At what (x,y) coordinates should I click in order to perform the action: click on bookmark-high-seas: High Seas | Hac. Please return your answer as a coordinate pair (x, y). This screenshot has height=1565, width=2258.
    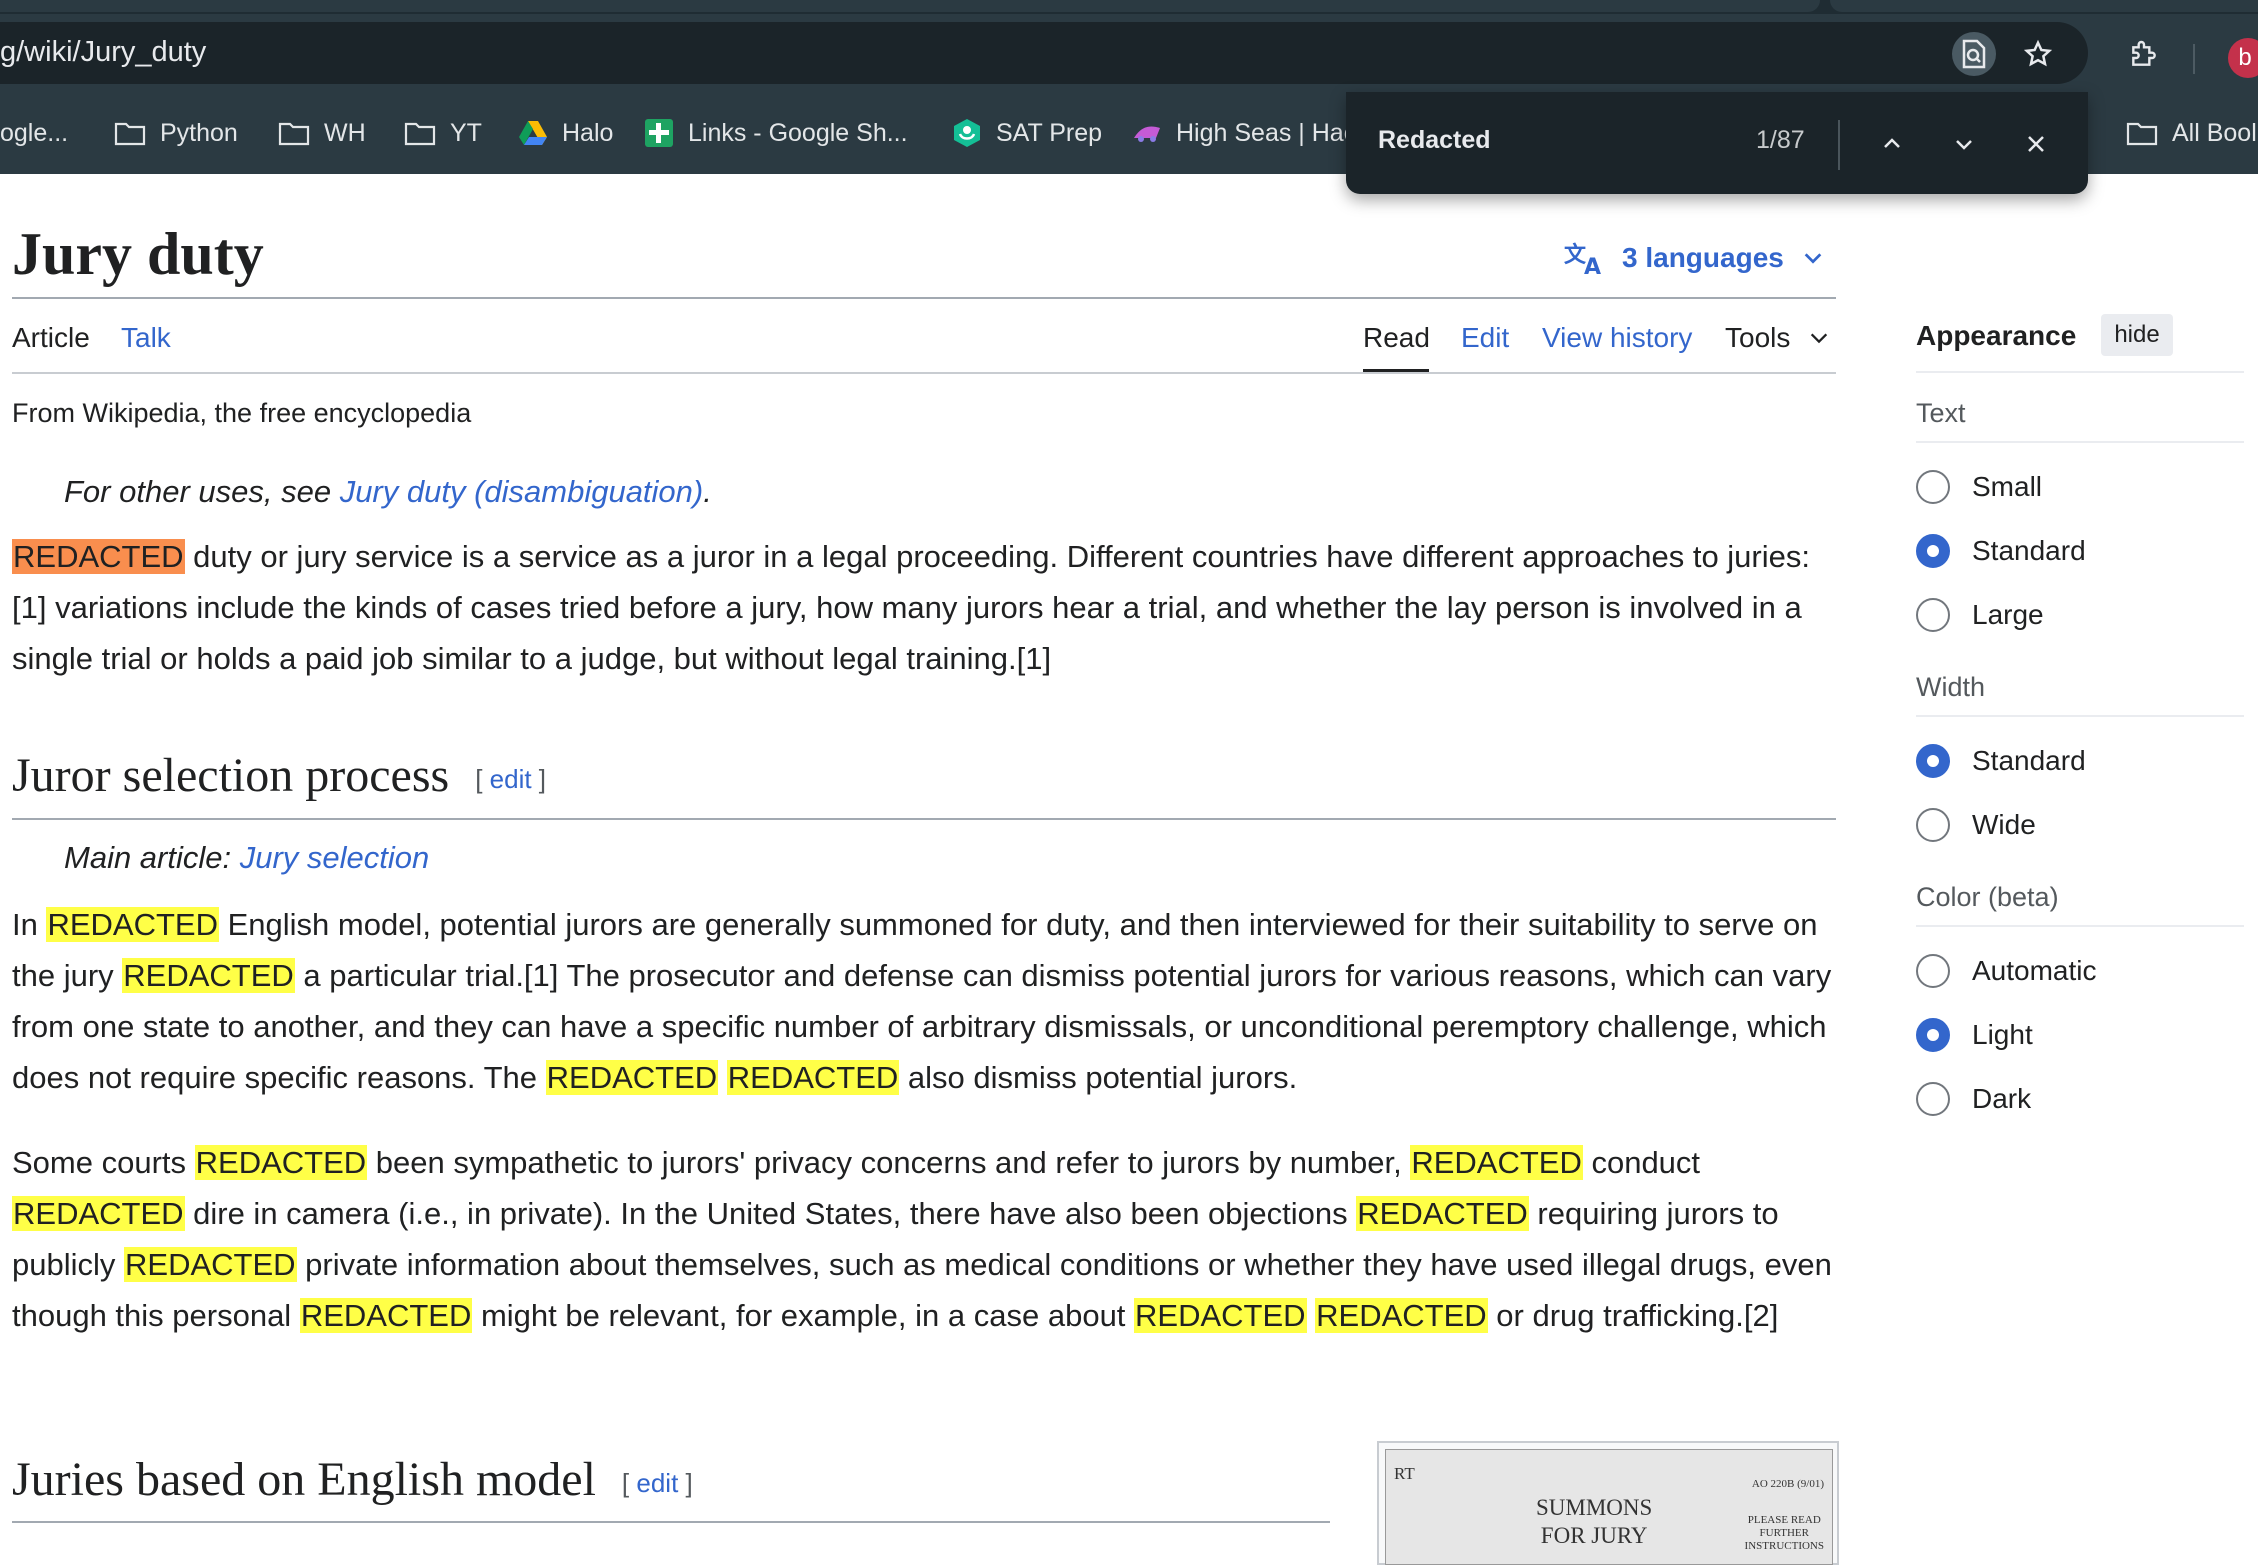
    Looking at the image, I should click on (1244, 133).